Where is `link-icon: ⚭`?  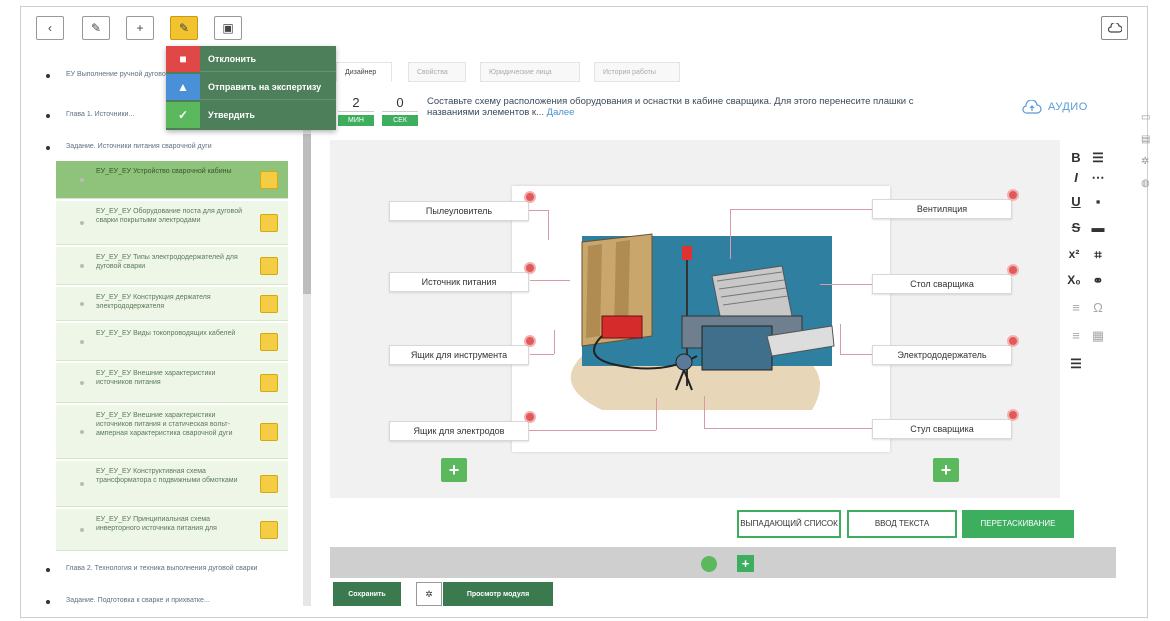
link-icon: ⚭ is located at coordinates (1098, 281).